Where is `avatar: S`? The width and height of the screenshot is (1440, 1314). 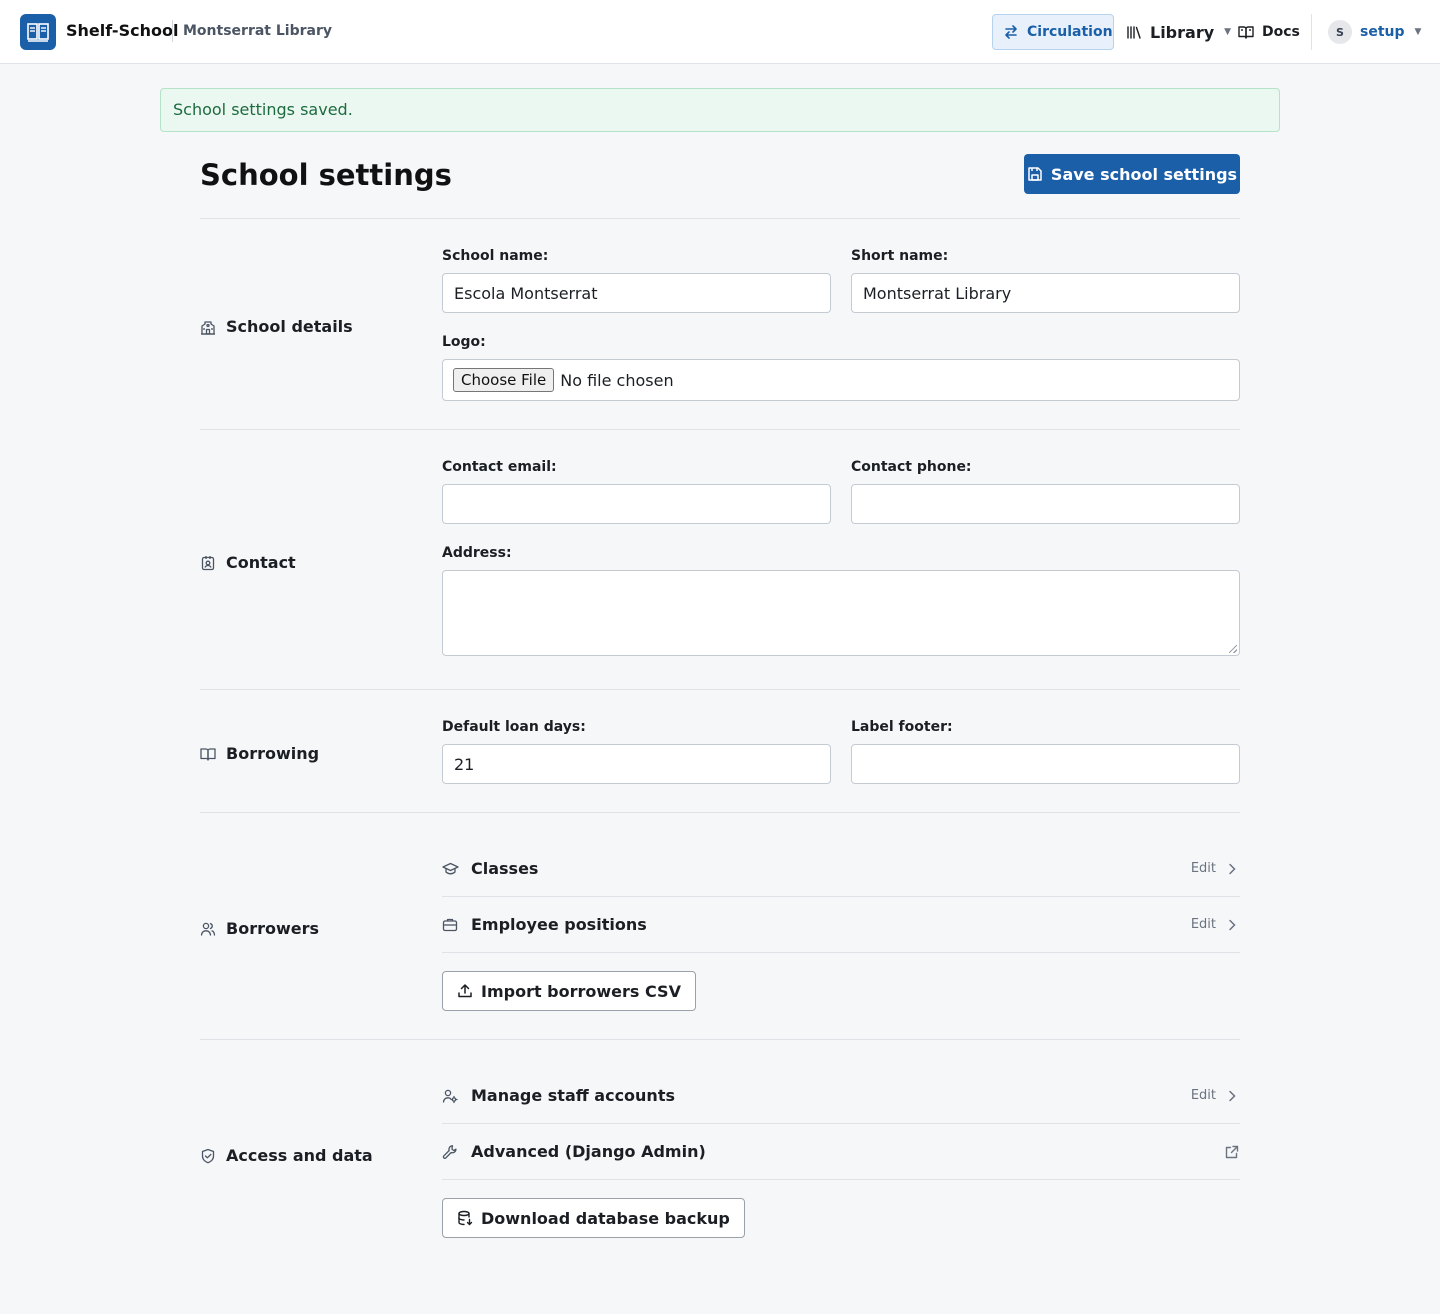 avatar: S is located at coordinates (1340, 32).